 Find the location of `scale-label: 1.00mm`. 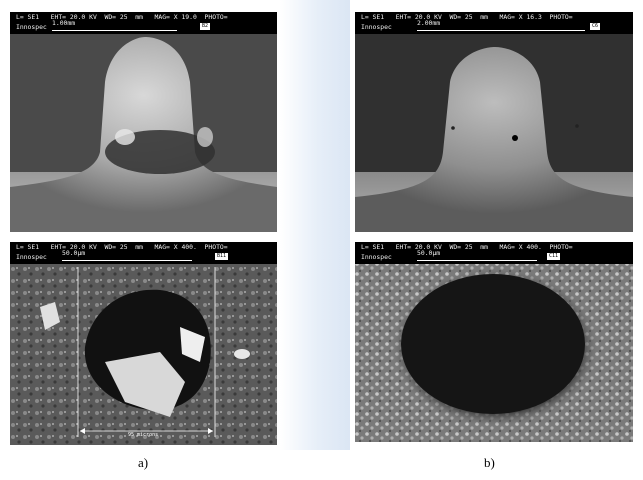

scale-label: 1.00mm is located at coordinates (64, 23).